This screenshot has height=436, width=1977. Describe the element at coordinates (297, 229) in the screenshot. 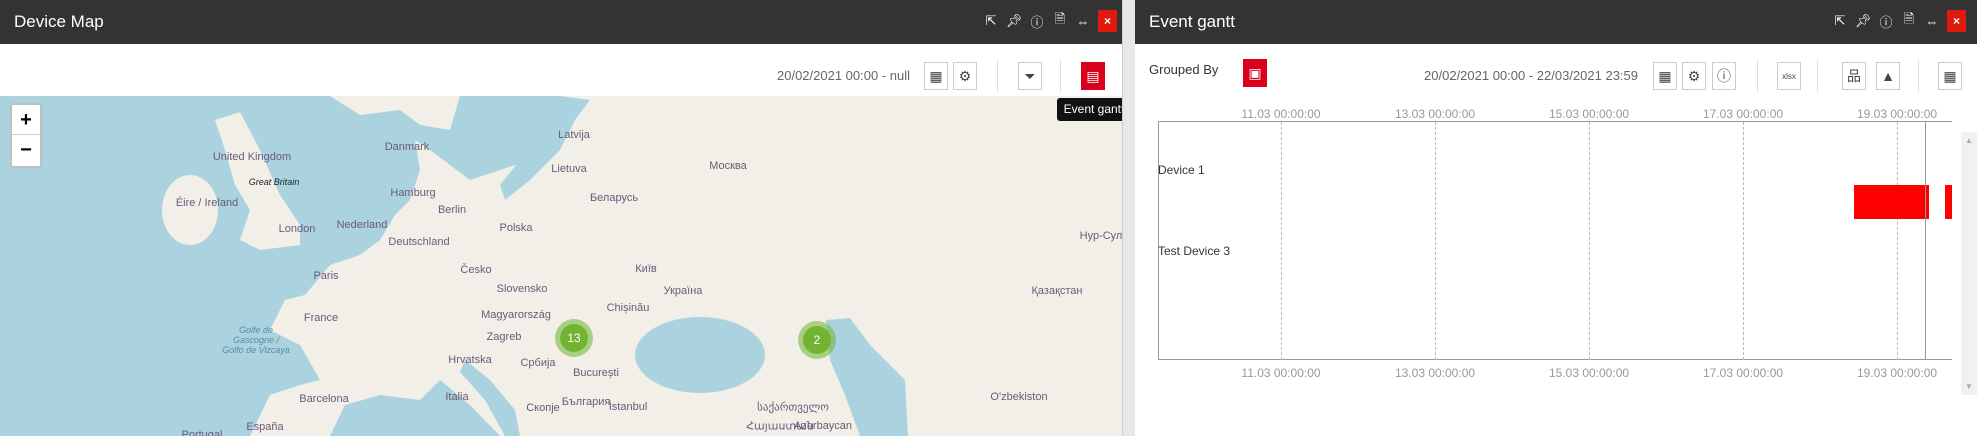

I see `map-label: London` at that location.